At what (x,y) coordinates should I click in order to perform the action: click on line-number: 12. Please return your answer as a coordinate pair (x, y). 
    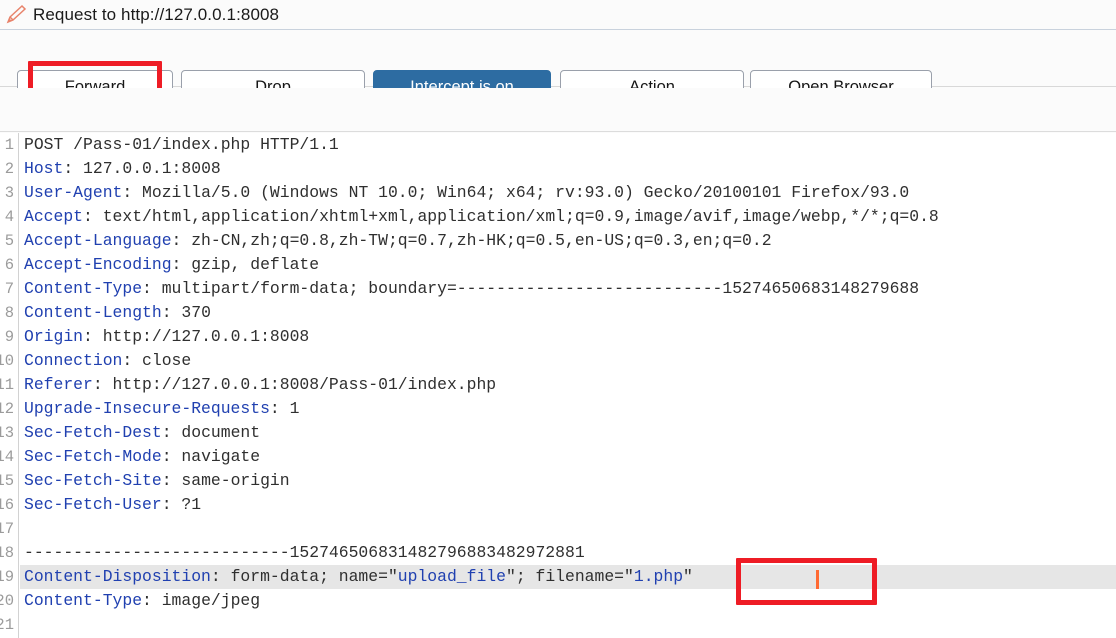
    Looking at the image, I should click on (7, 409).